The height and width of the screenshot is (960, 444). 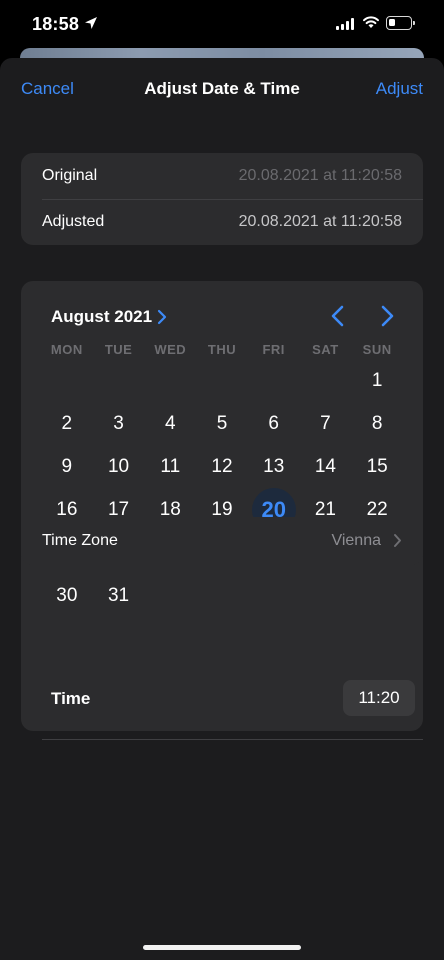 I want to click on day-cell: 8, so click(x=377, y=423).